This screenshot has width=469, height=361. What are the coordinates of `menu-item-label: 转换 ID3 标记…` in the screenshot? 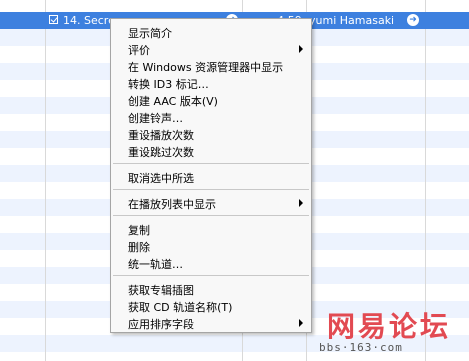 It's located at (168, 84).